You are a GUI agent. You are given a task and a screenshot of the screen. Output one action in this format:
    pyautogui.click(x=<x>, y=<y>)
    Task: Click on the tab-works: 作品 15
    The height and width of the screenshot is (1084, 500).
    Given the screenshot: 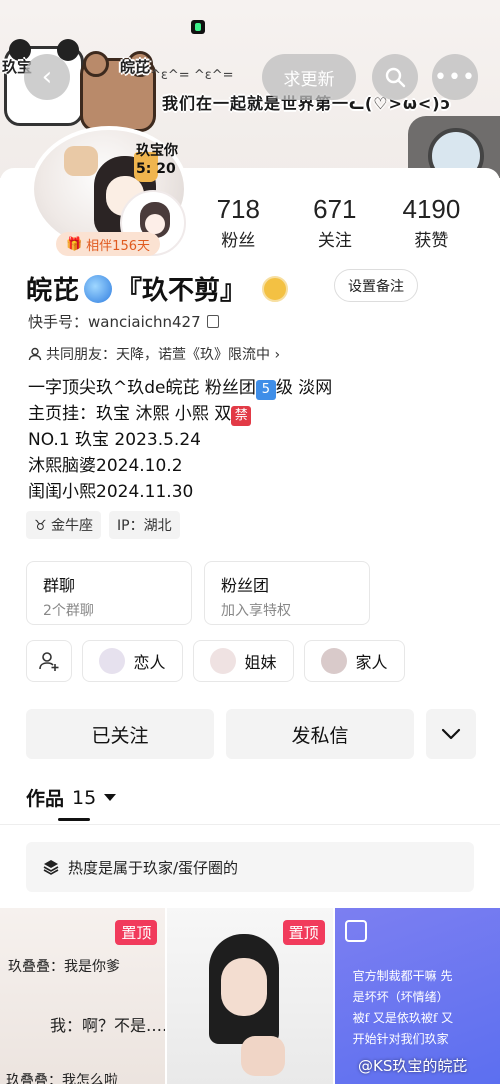 What is the action you would take?
    pyautogui.click(x=71, y=797)
    